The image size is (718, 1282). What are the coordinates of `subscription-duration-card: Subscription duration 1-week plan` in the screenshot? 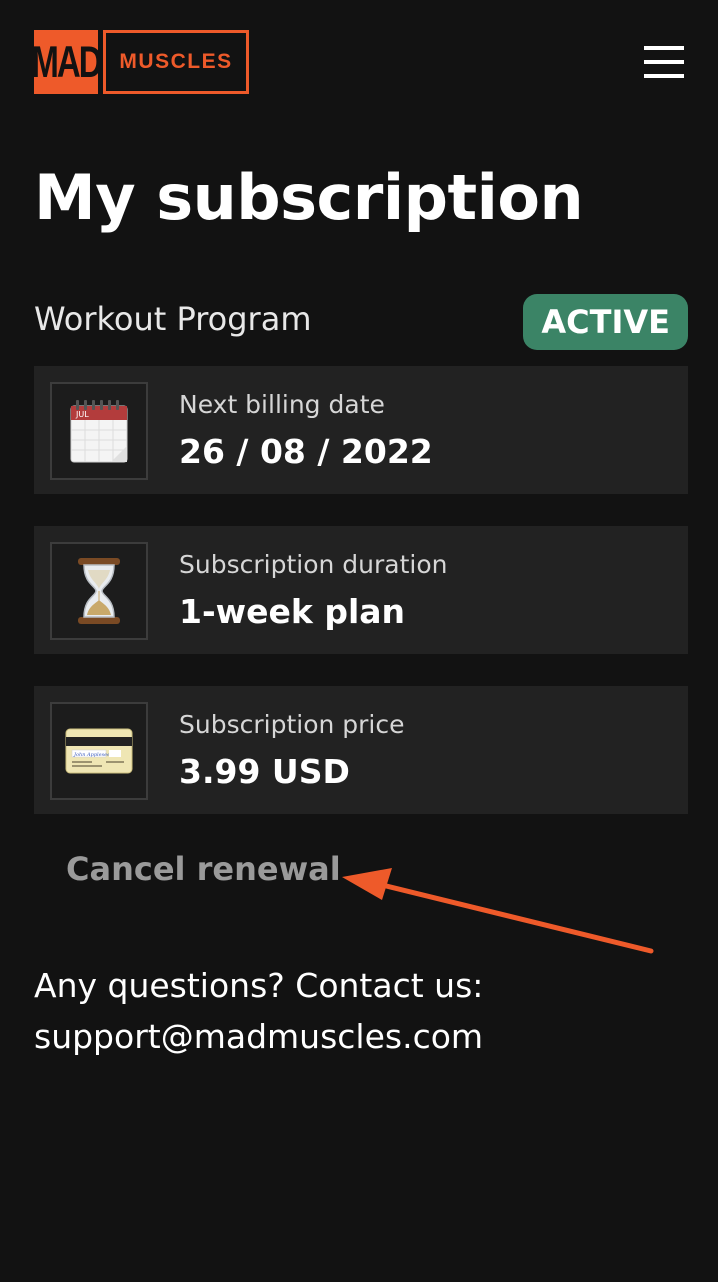 It's located at (361, 590).